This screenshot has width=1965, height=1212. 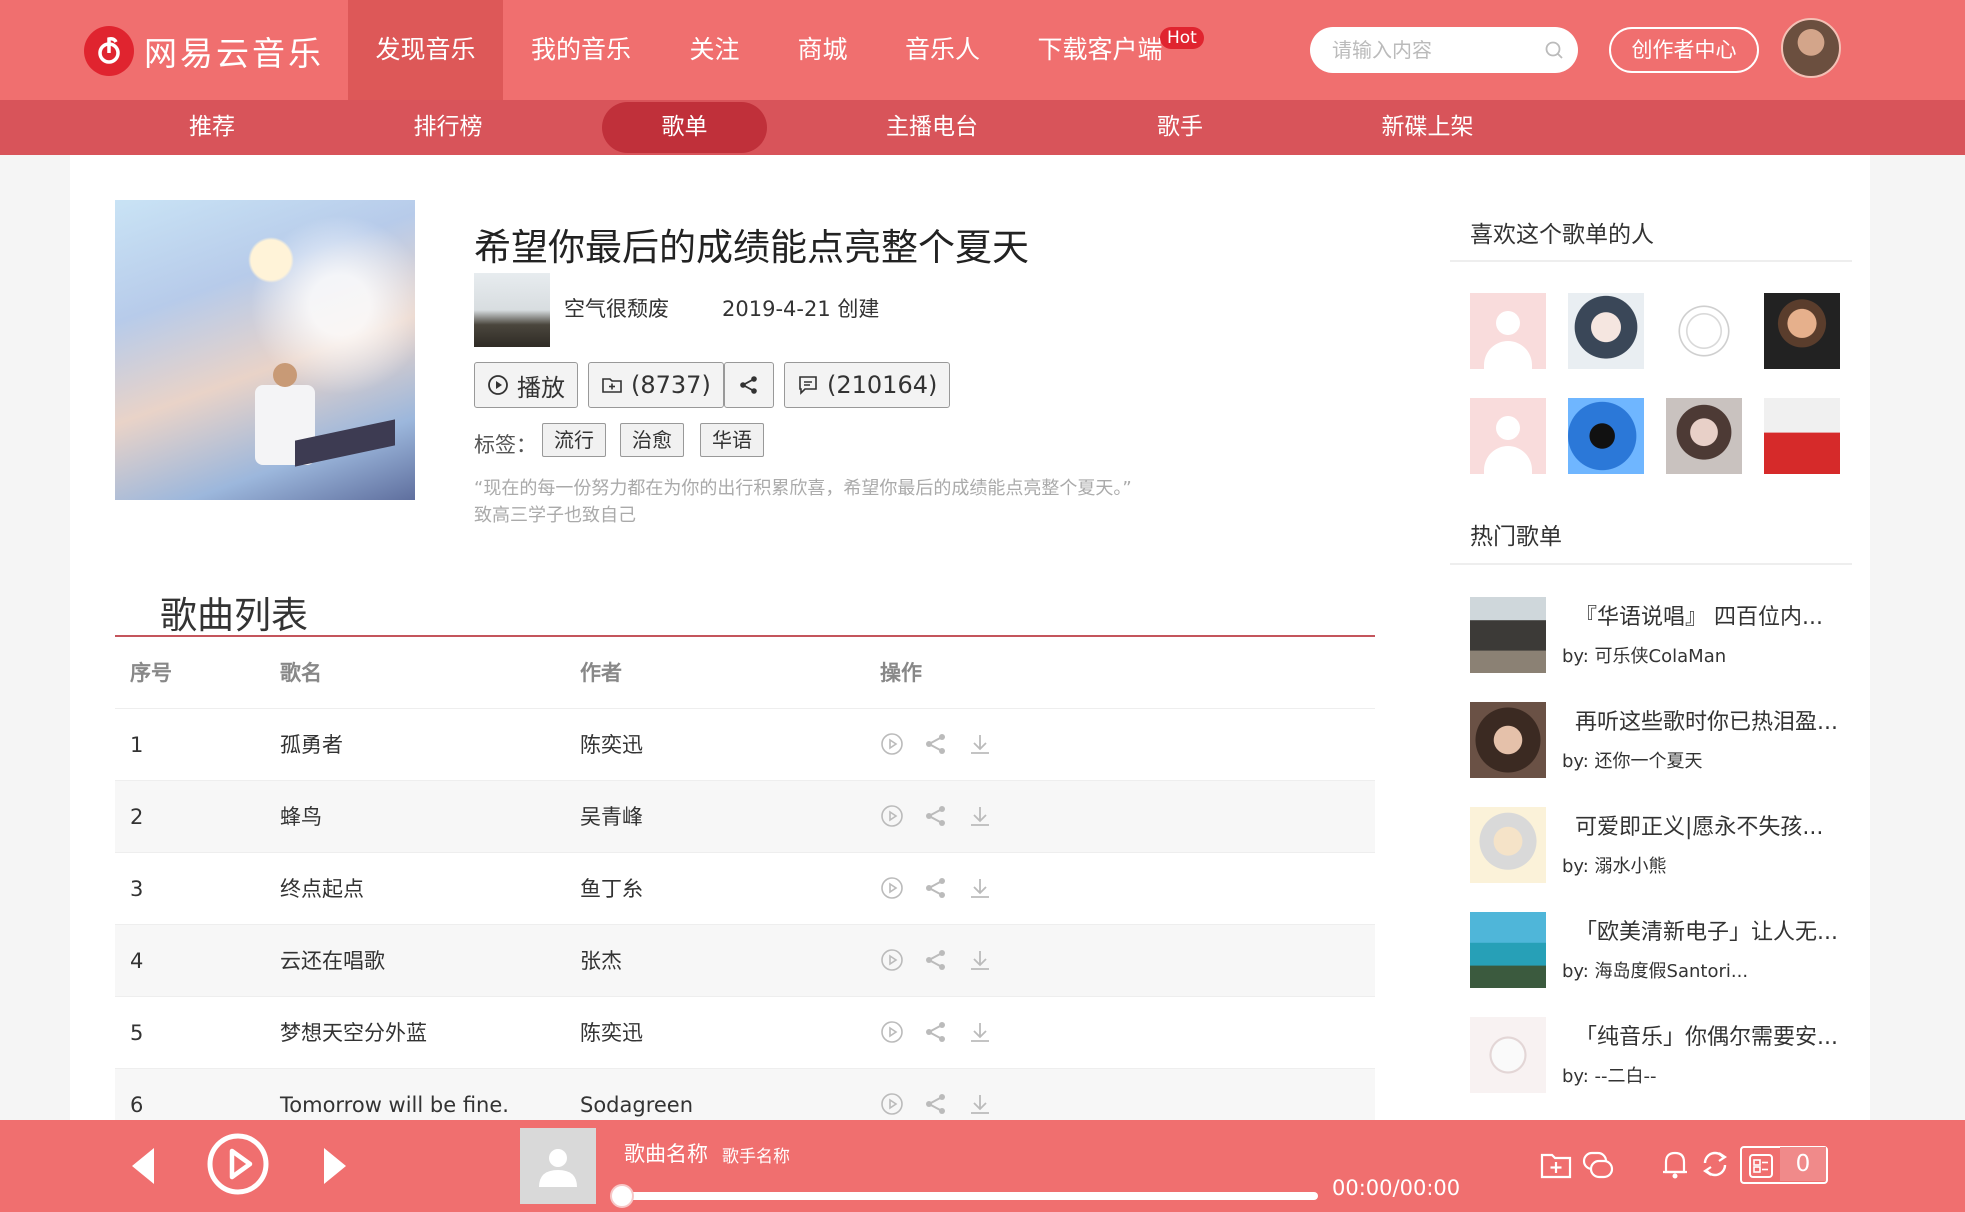 What do you see at coordinates (143, 1168) in the screenshot?
I see `previous-icon` at bounding box center [143, 1168].